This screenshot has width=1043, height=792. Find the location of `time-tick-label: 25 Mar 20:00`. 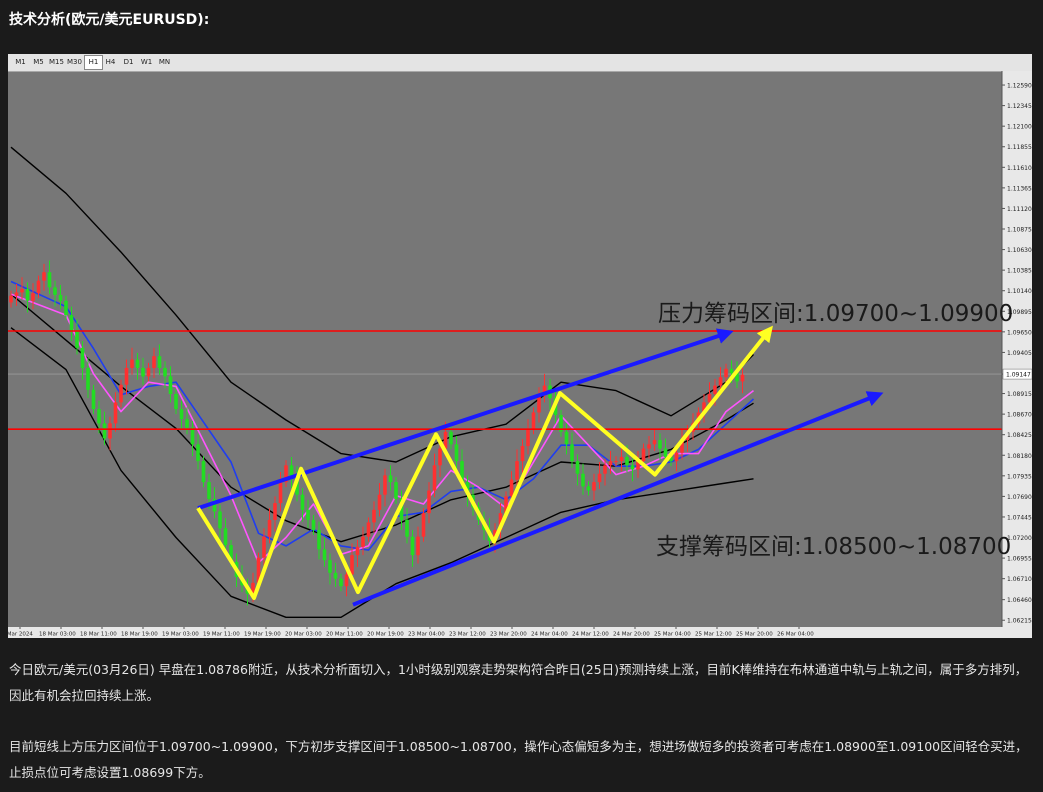

time-tick-label: 25 Mar 20:00 is located at coordinates (754, 635).